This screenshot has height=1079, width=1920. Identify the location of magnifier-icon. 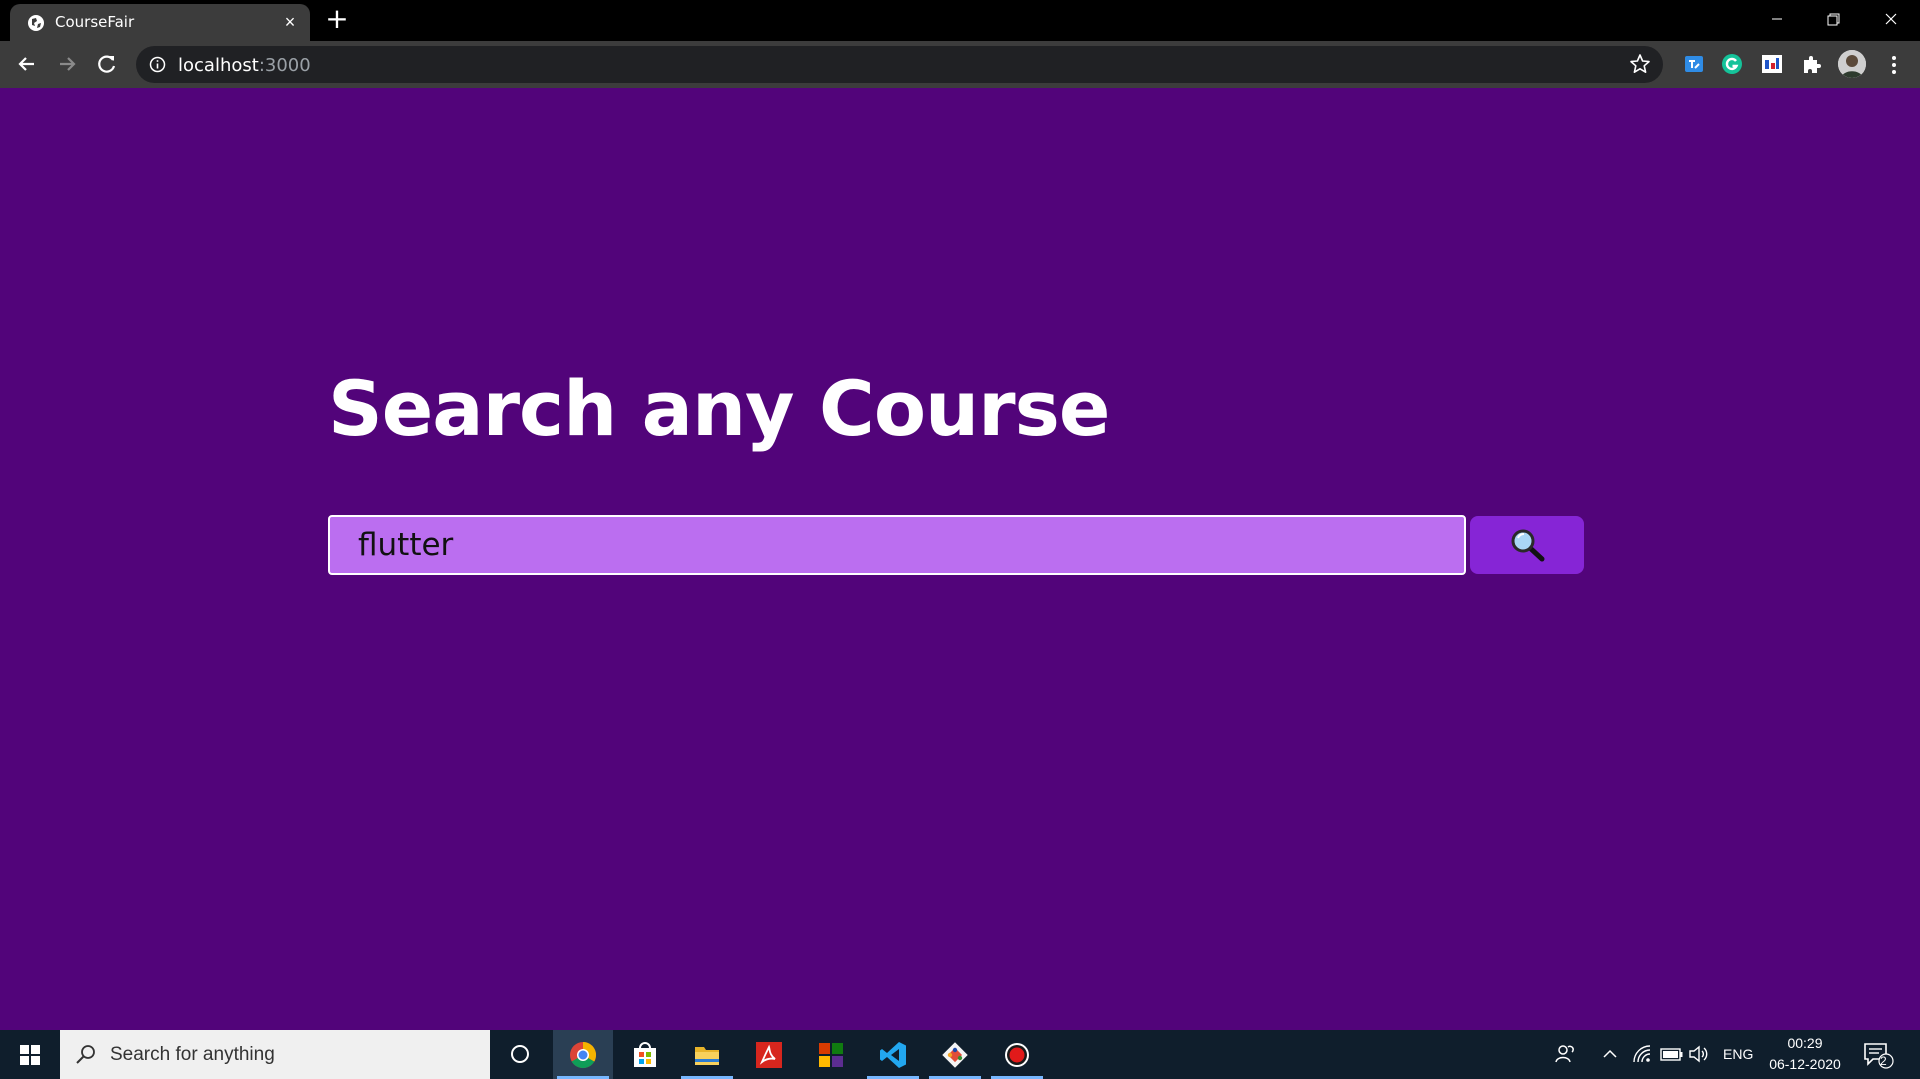
(1528, 545).